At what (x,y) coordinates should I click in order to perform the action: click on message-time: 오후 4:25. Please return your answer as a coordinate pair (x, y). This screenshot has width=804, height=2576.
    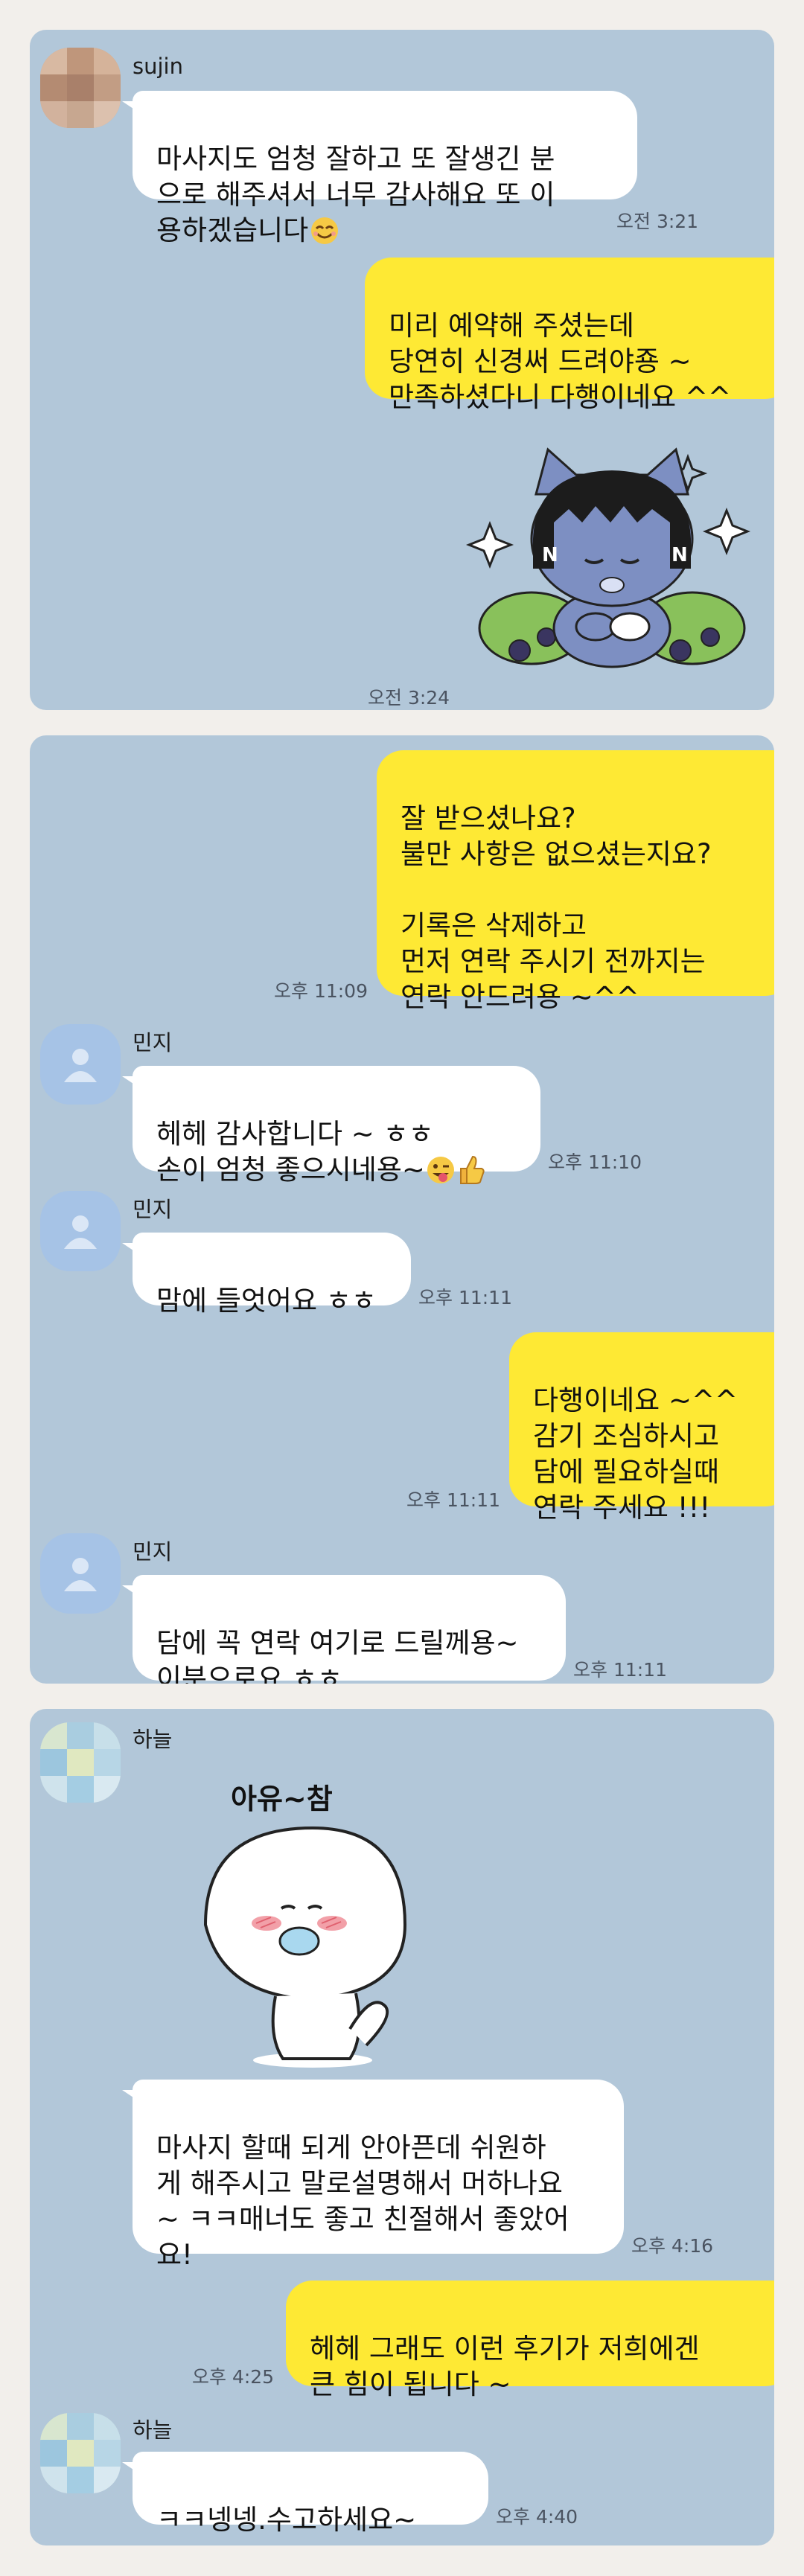
    Looking at the image, I should click on (233, 2377).